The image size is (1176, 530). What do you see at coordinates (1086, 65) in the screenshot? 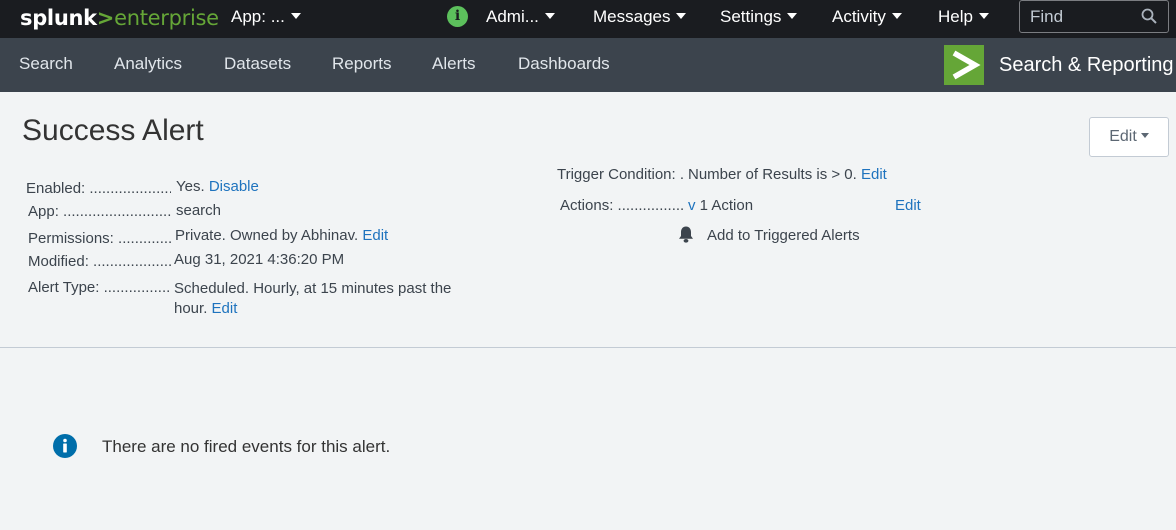
I see `app-name: Search & Reporting` at bounding box center [1086, 65].